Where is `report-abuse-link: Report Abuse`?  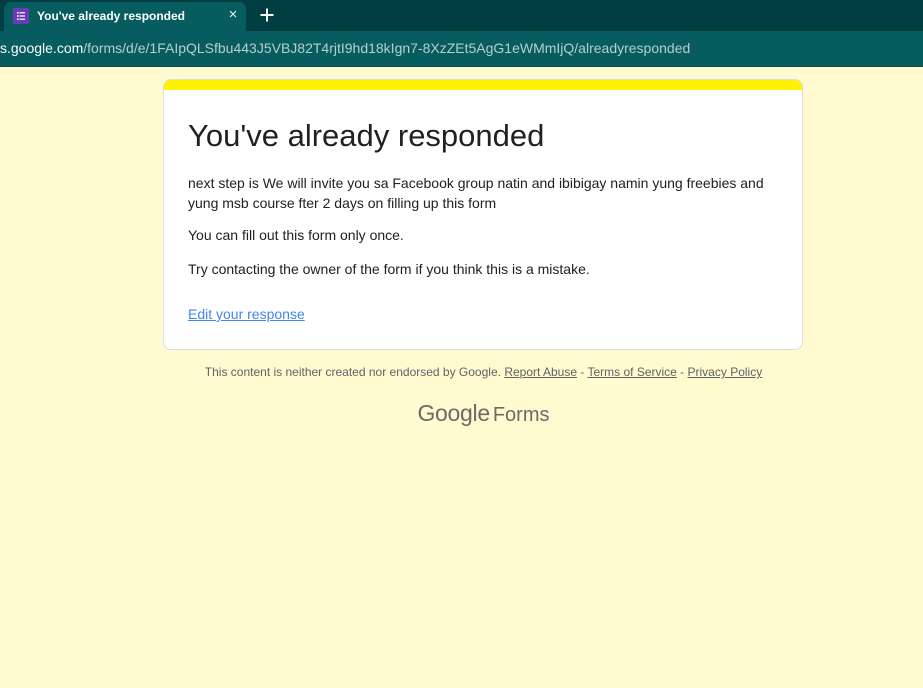 report-abuse-link: Report Abuse is located at coordinates (540, 372).